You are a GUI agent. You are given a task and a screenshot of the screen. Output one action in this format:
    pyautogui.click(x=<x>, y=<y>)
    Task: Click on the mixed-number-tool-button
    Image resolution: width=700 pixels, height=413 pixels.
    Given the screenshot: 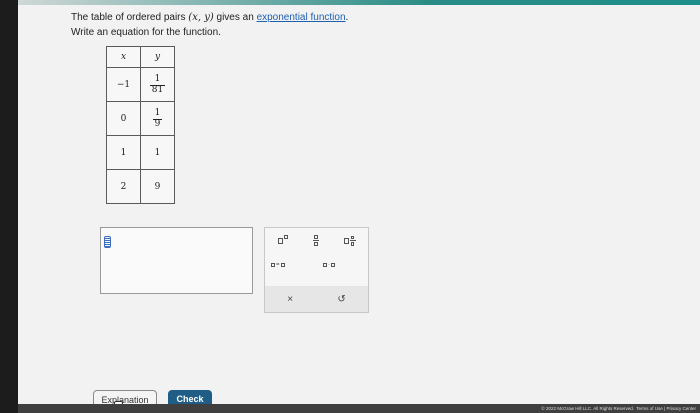 What is the action you would take?
    pyautogui.click(x=349, y=240)
    